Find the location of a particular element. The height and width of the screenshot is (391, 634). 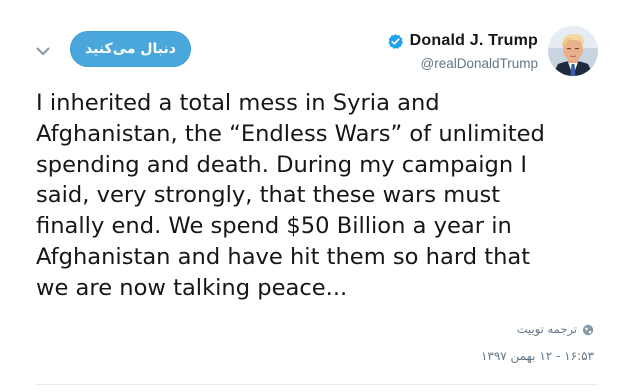

tweet-timestamp: ۱۶:۵۳ - ۱۲ بهمن ۱۳۹۷ is located at coordinates (537, 356).